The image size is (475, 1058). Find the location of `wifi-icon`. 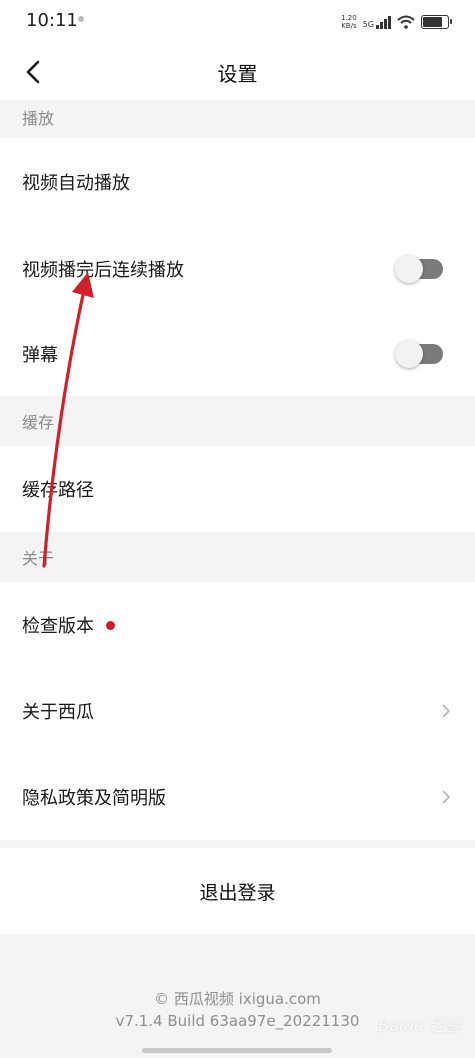

wifi-icon is located at coordinates (406, 22).